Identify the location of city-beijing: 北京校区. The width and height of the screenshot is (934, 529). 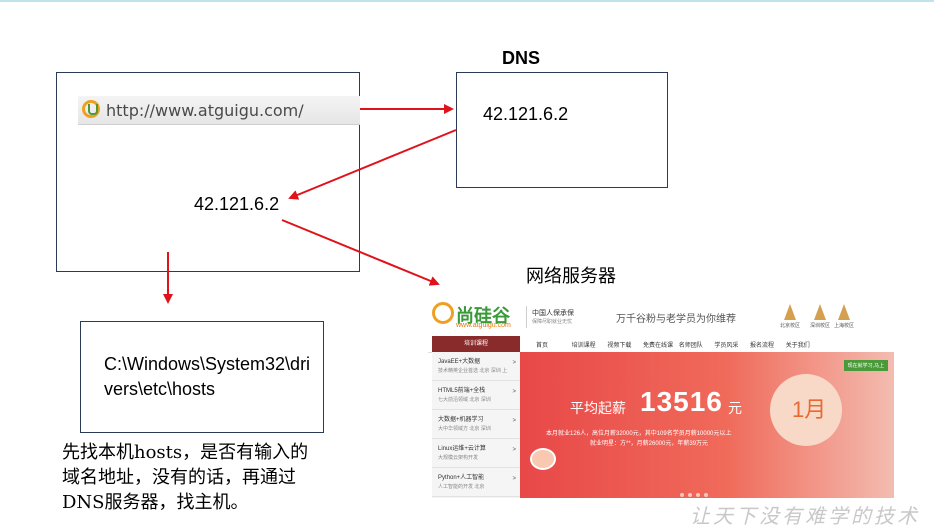
(790, 316).